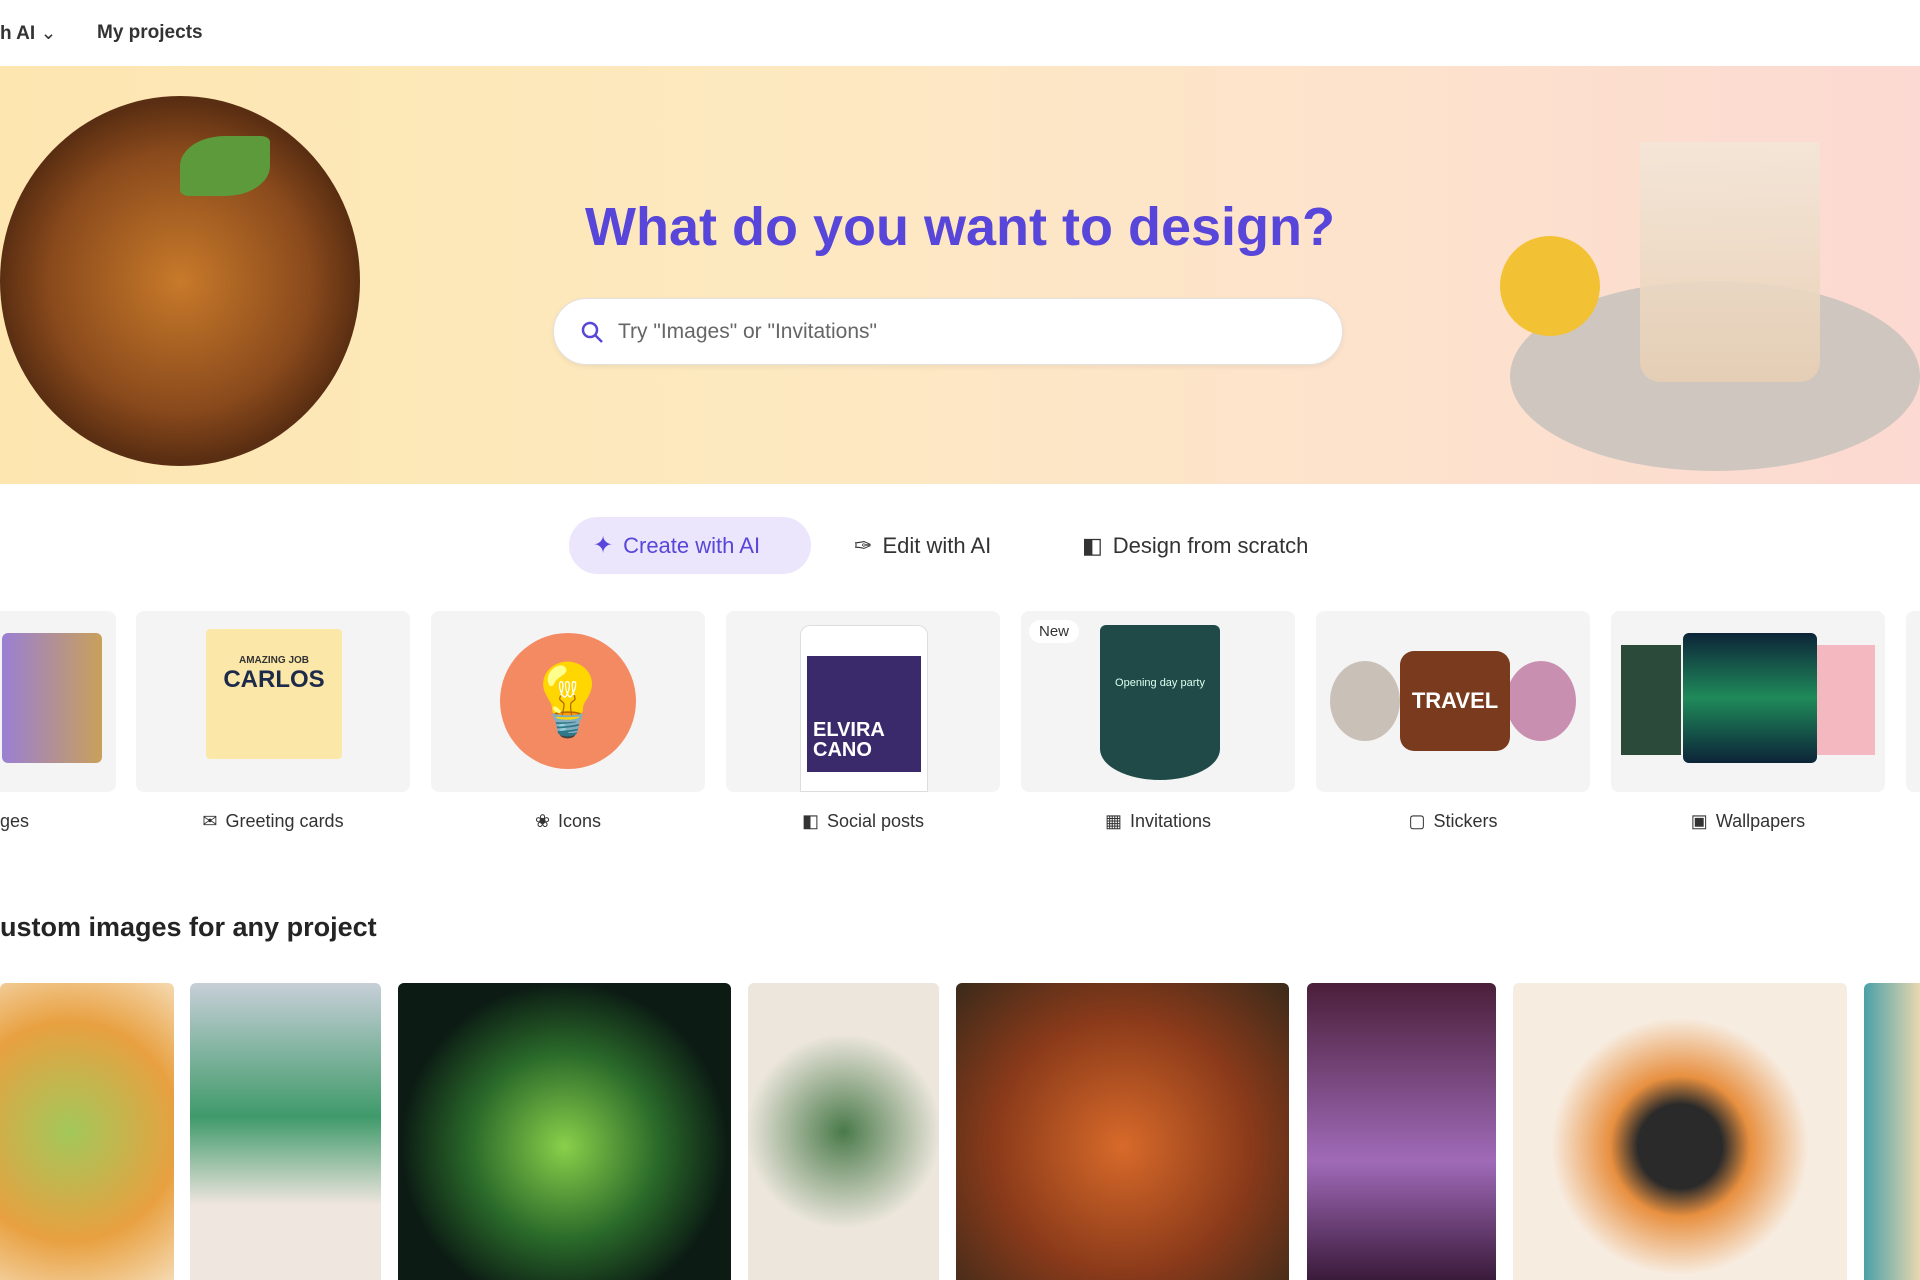  I want to click on category-label-social-posts: ◧ Social posts, so click(863, 821).